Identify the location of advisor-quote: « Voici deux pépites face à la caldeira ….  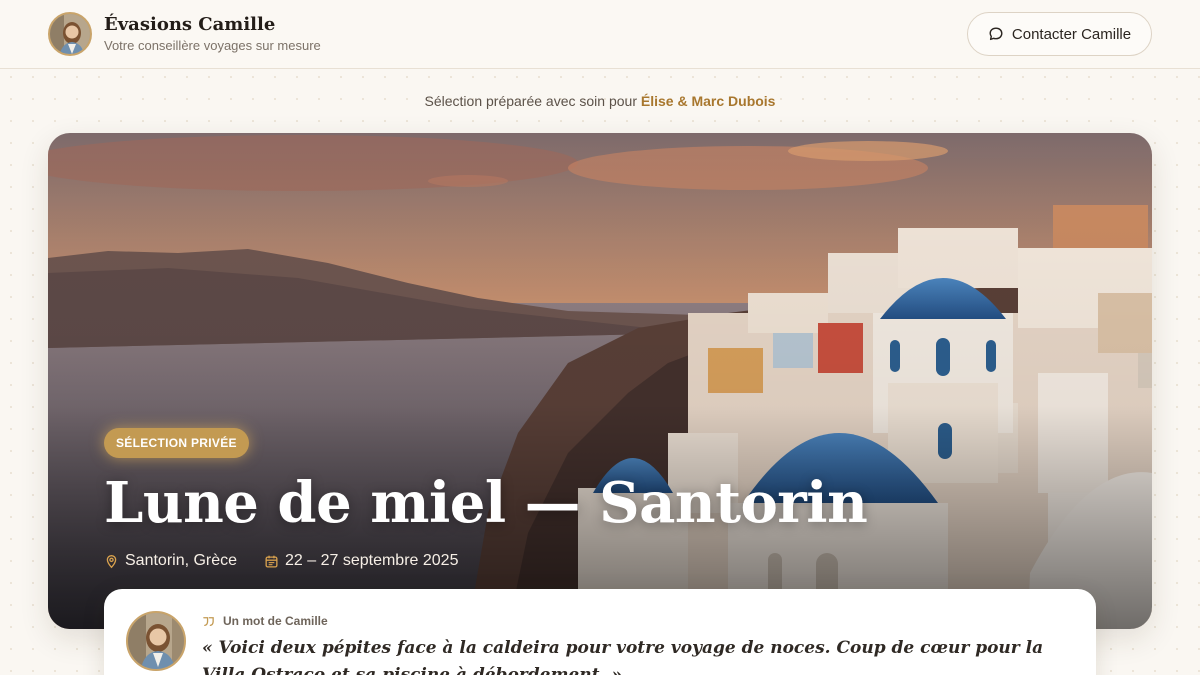
(623, 656).